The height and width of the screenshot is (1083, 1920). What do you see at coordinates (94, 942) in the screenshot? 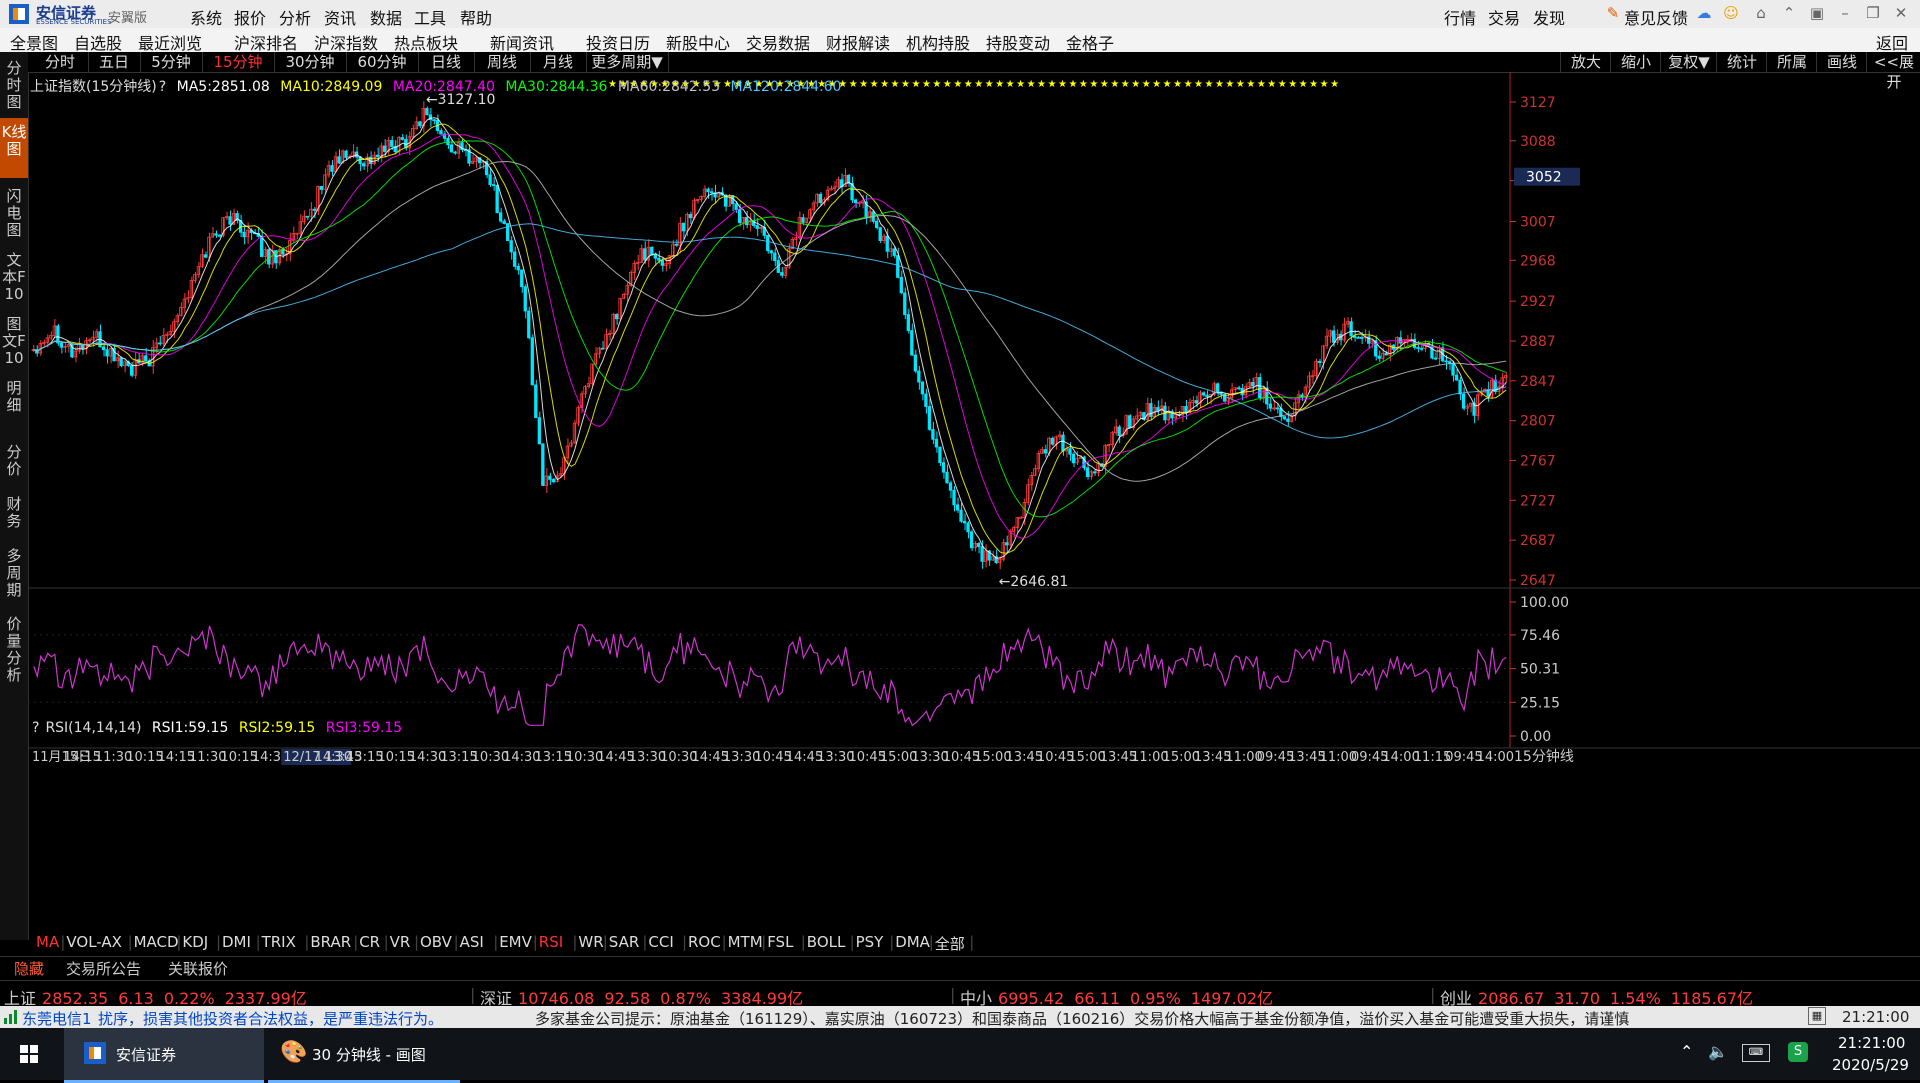
I see `indicator-volax: VOL-AX` at bounding box center [94, 942].